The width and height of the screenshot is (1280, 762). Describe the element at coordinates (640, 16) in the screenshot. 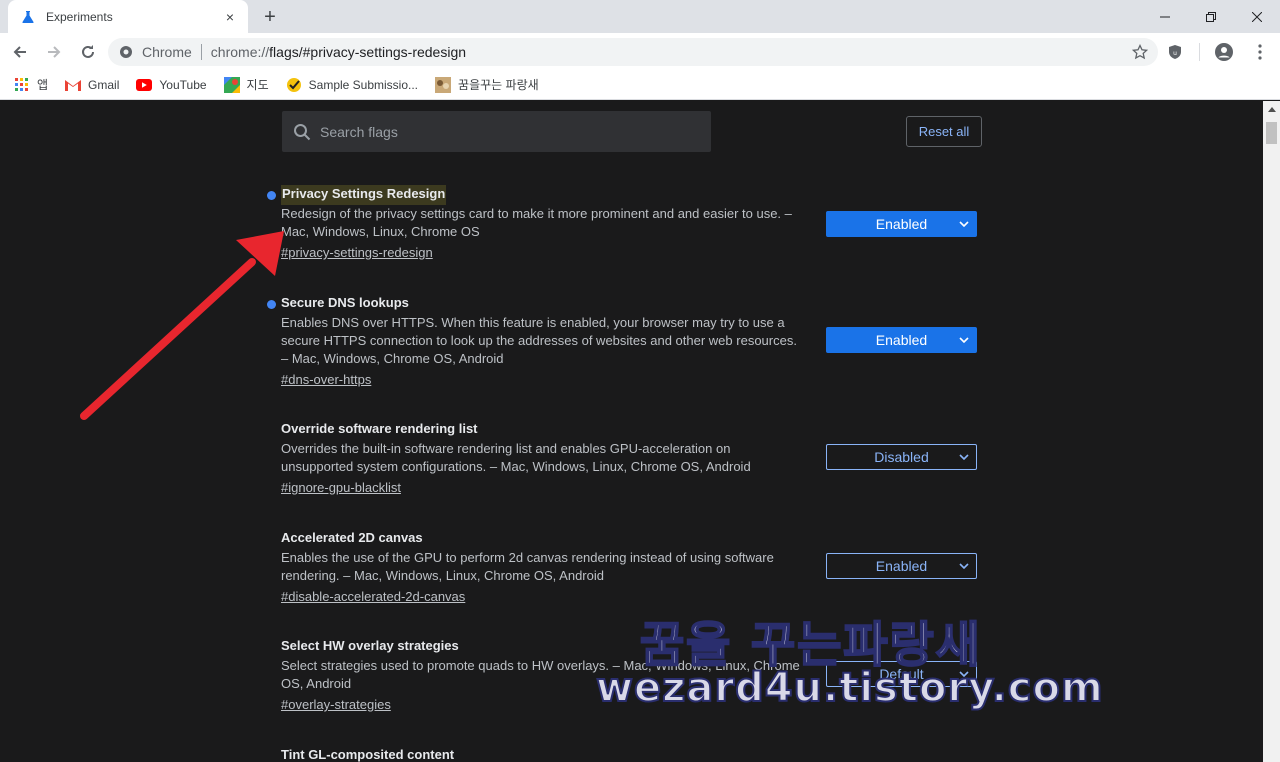

I see `tab-strip: Experiments × +` at that location.